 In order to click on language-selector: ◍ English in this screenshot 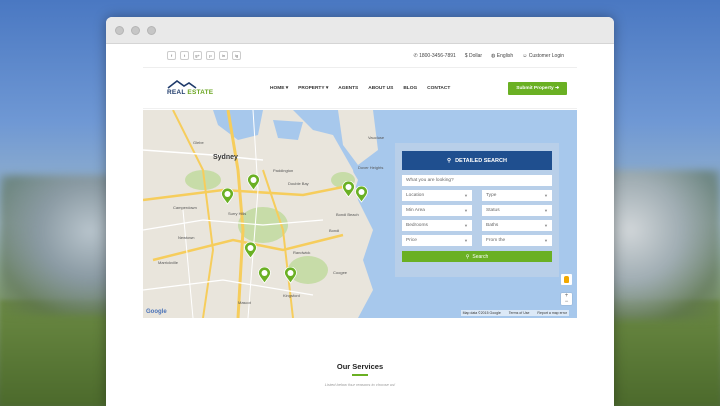, I will do `click(502, 56)`.